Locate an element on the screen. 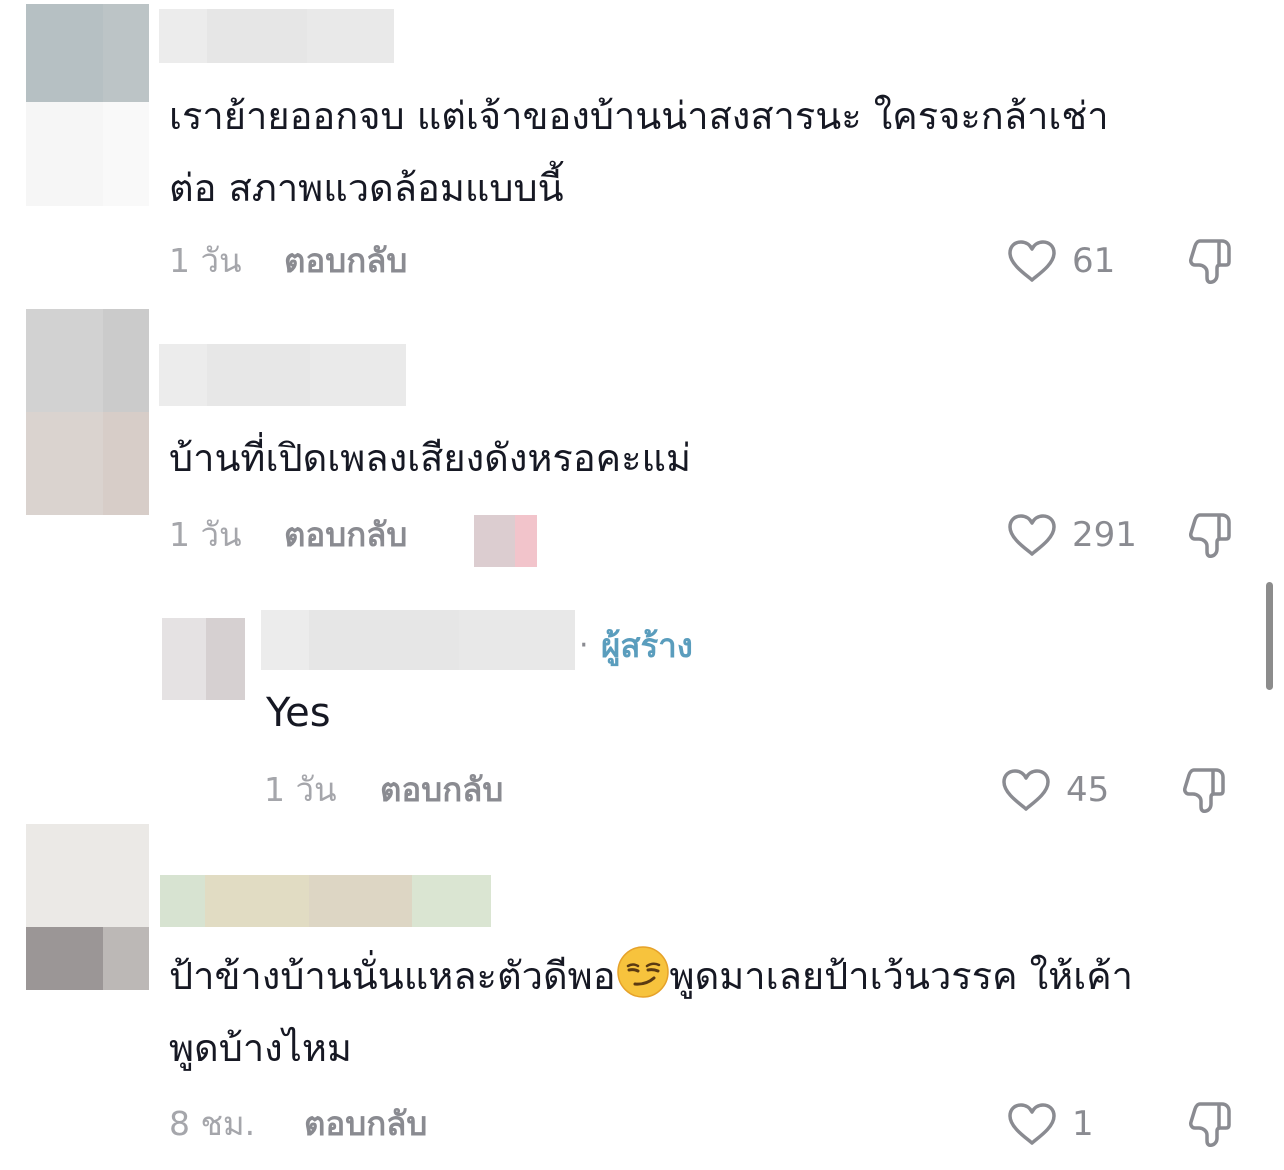 This screenshot has height=1170, width=1284. like-button: 291 is located at coordinates (1071, 535).